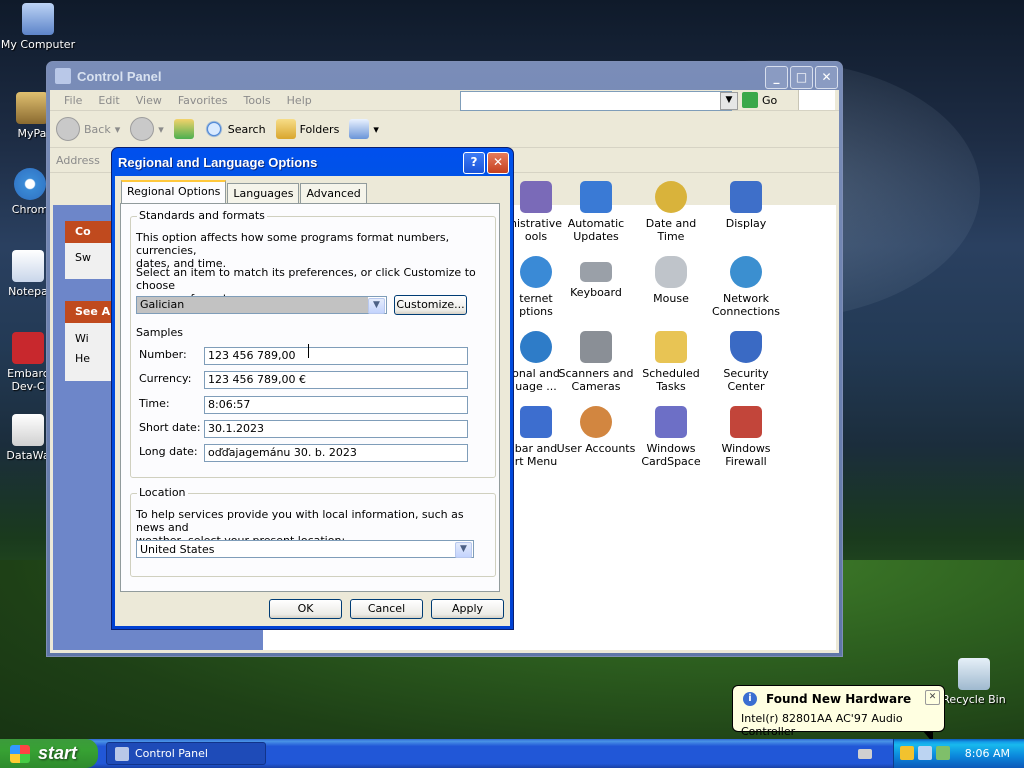 This screenshot has width=1024, height=768. What do you see at coordinates (925, 753) in the screenshot?
I see `network-tray-icon` at bounding box center [925, 753].